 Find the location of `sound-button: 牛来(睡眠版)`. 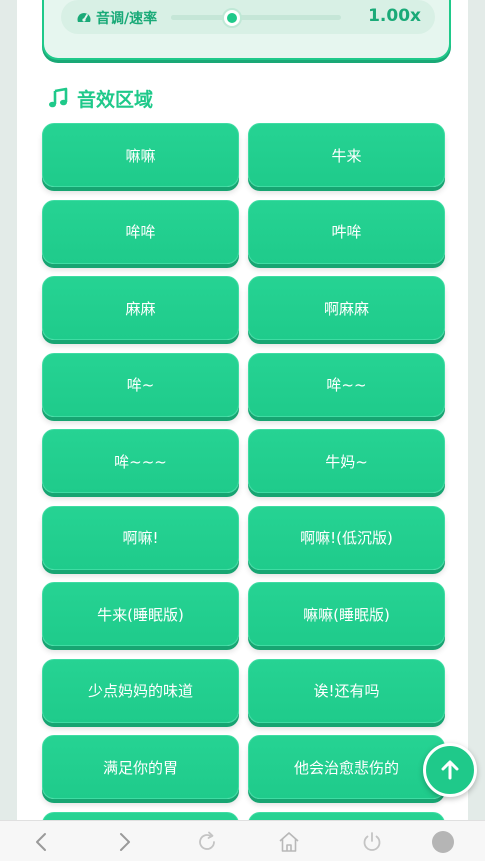

sound-button: 牛来(睡眠版) is located at coordinates (140, 614).